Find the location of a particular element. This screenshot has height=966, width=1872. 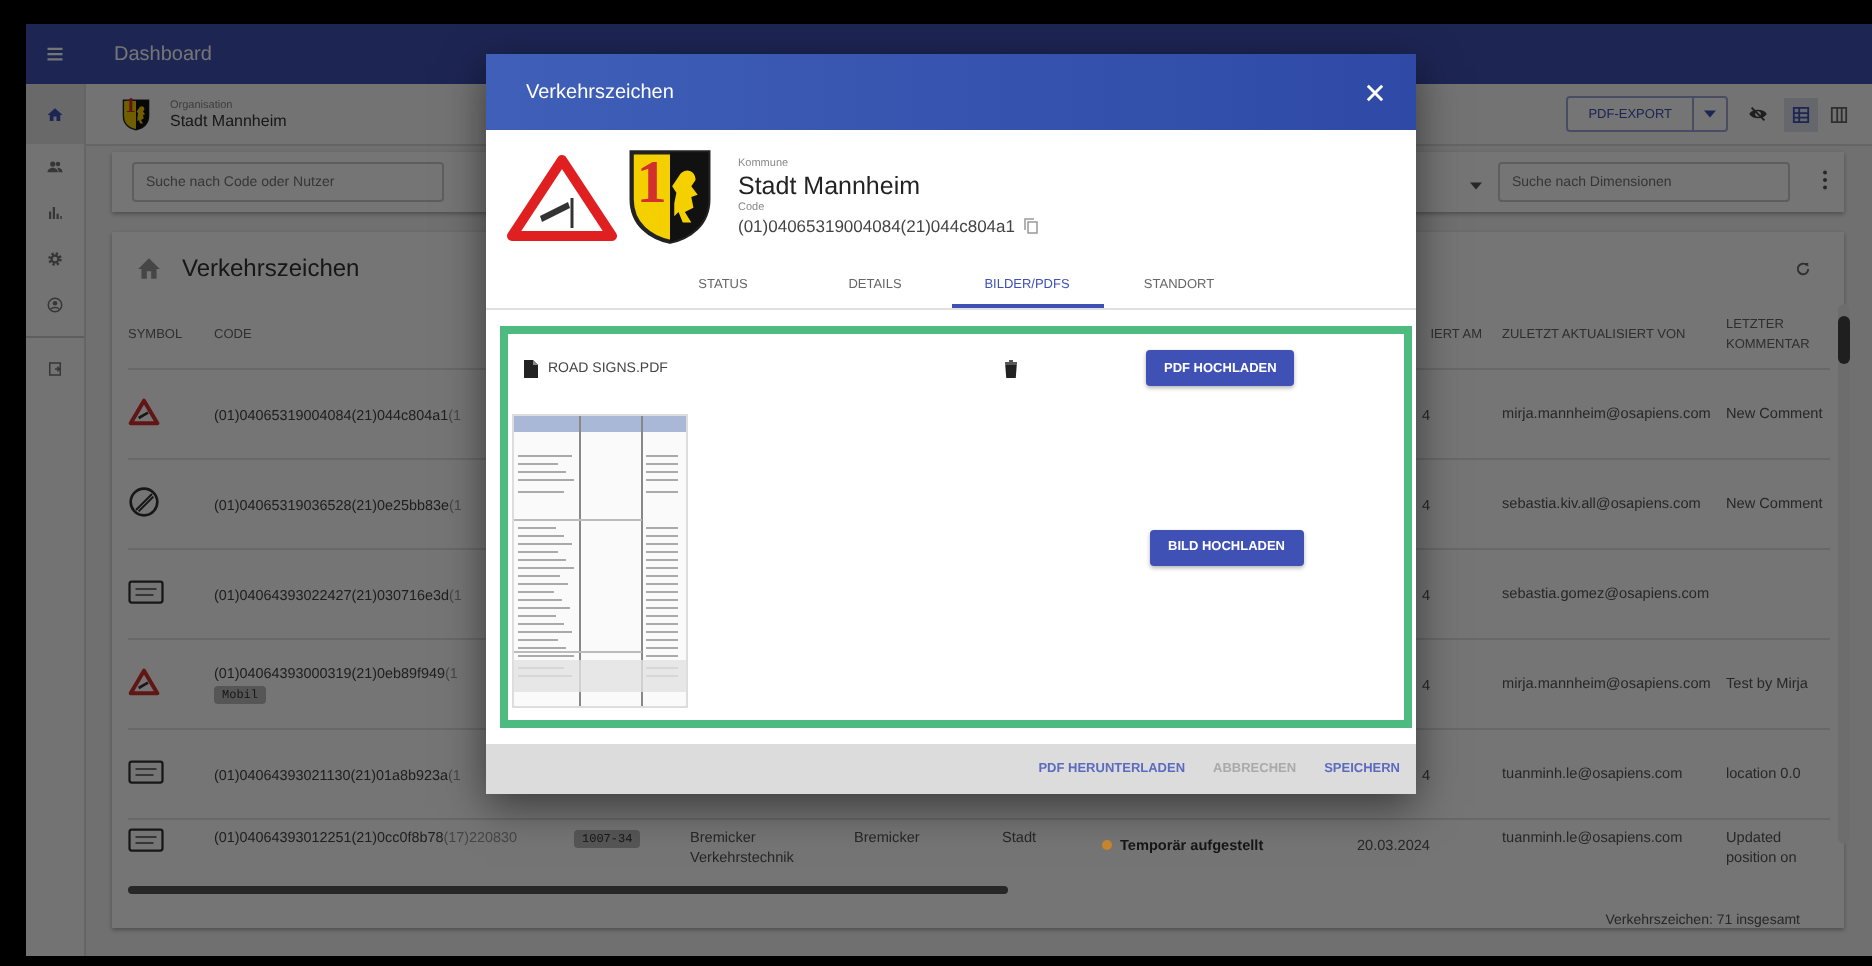

organisation-name: Stadt Mannheim is located at coordinates (228, 120).